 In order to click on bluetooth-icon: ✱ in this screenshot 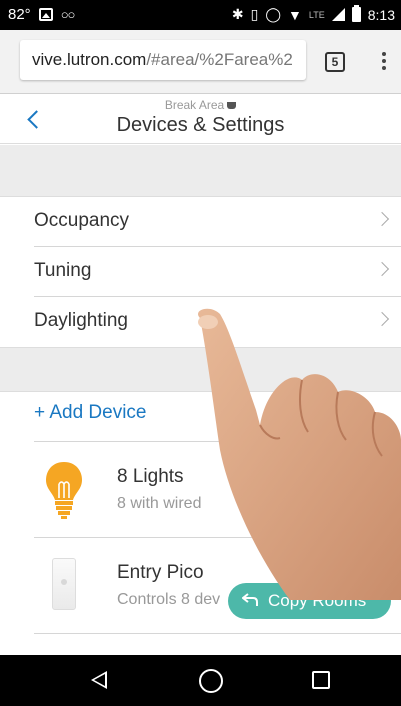, I will do `click(237, 14)`.